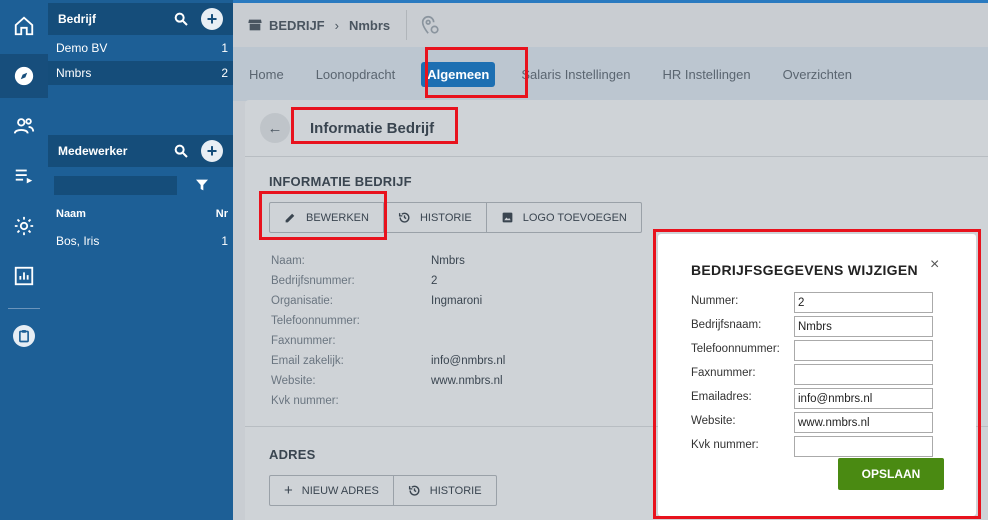  I want to click on field-value: www.nmbrs.nl, so click(467, 381).